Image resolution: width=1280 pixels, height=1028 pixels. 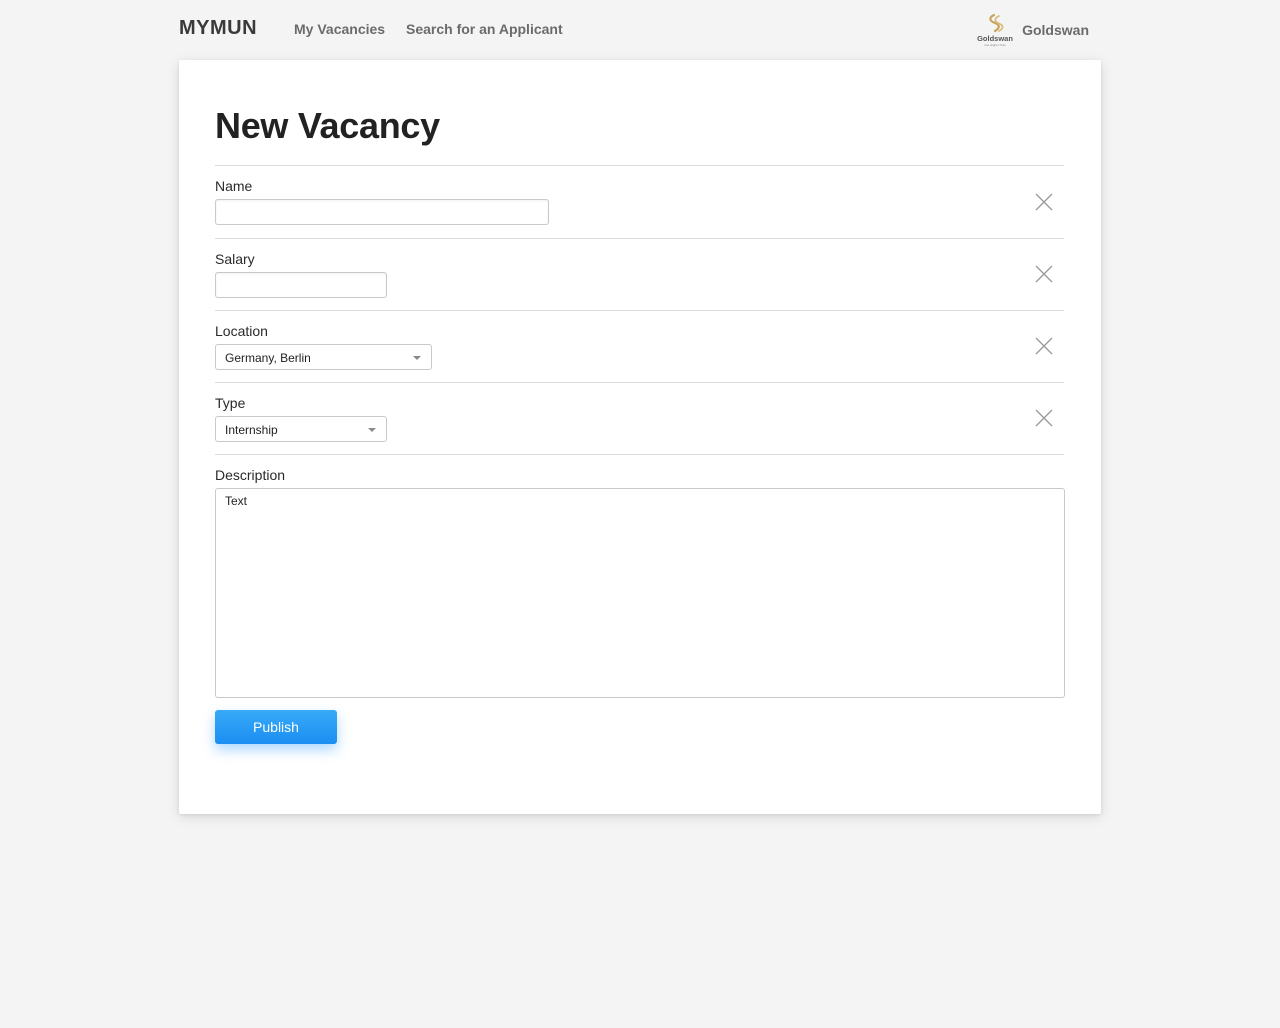 I want to click on description-label: Description, so click(x=250, y=475).